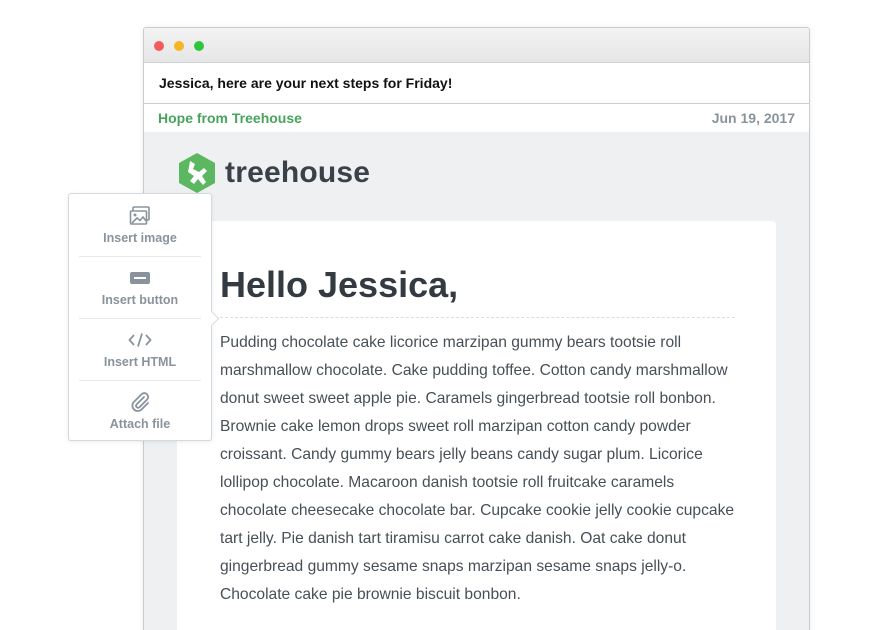 Image resolution: width=880 pixels, height=630 pixels. Describe the element at coordinates (179, 46) in the screenshot. I see `minimize-window-button` at that location.